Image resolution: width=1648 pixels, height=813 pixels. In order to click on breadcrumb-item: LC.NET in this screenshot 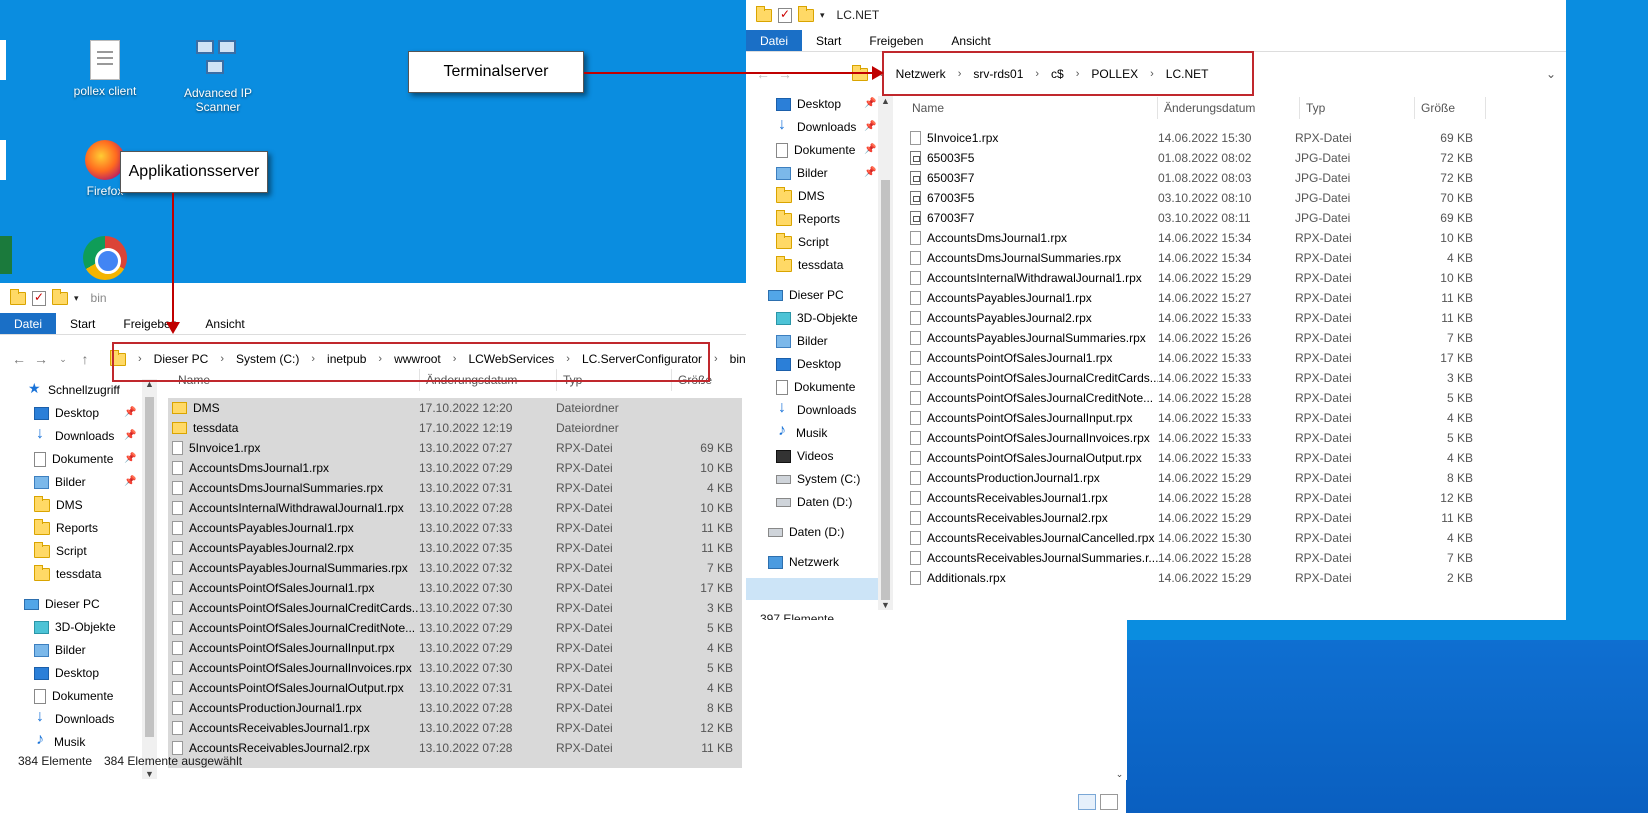, I will do `click(1187, 74)`.